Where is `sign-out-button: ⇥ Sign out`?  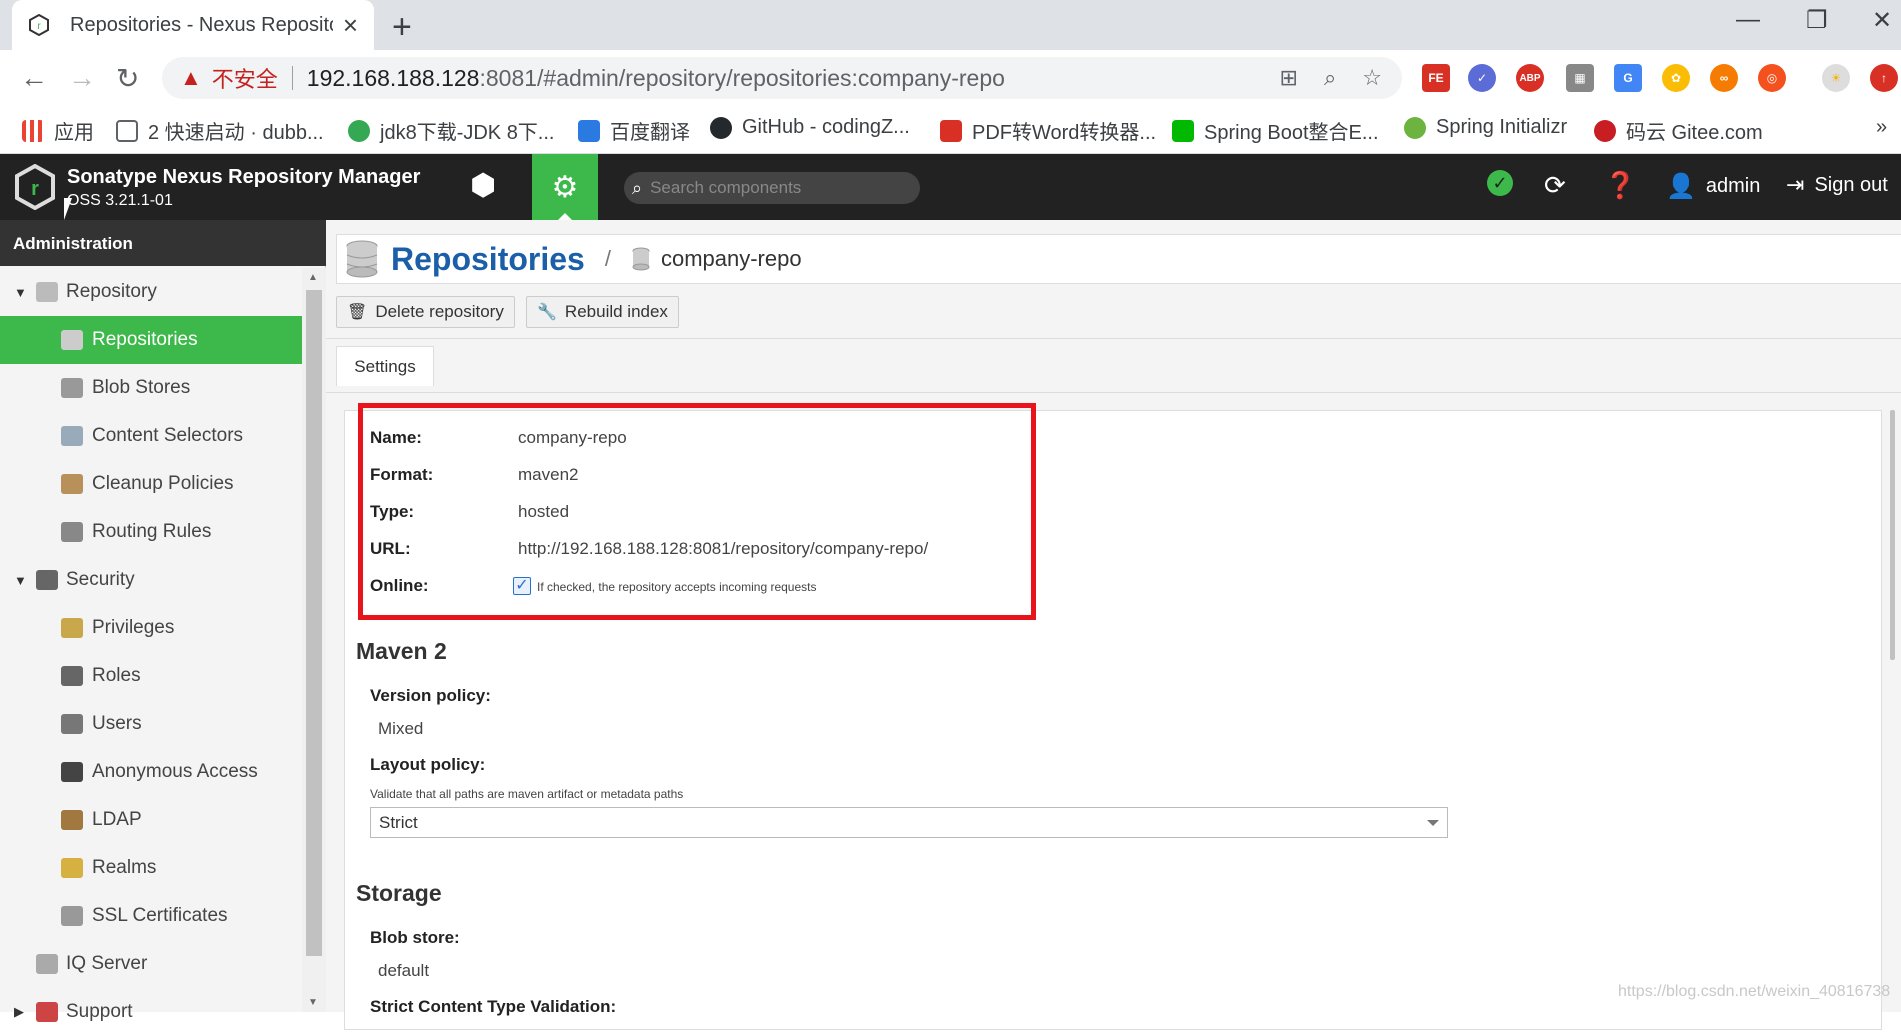
sign-out-button: ⇥ Sign out is located at coordinates (1837, 185).